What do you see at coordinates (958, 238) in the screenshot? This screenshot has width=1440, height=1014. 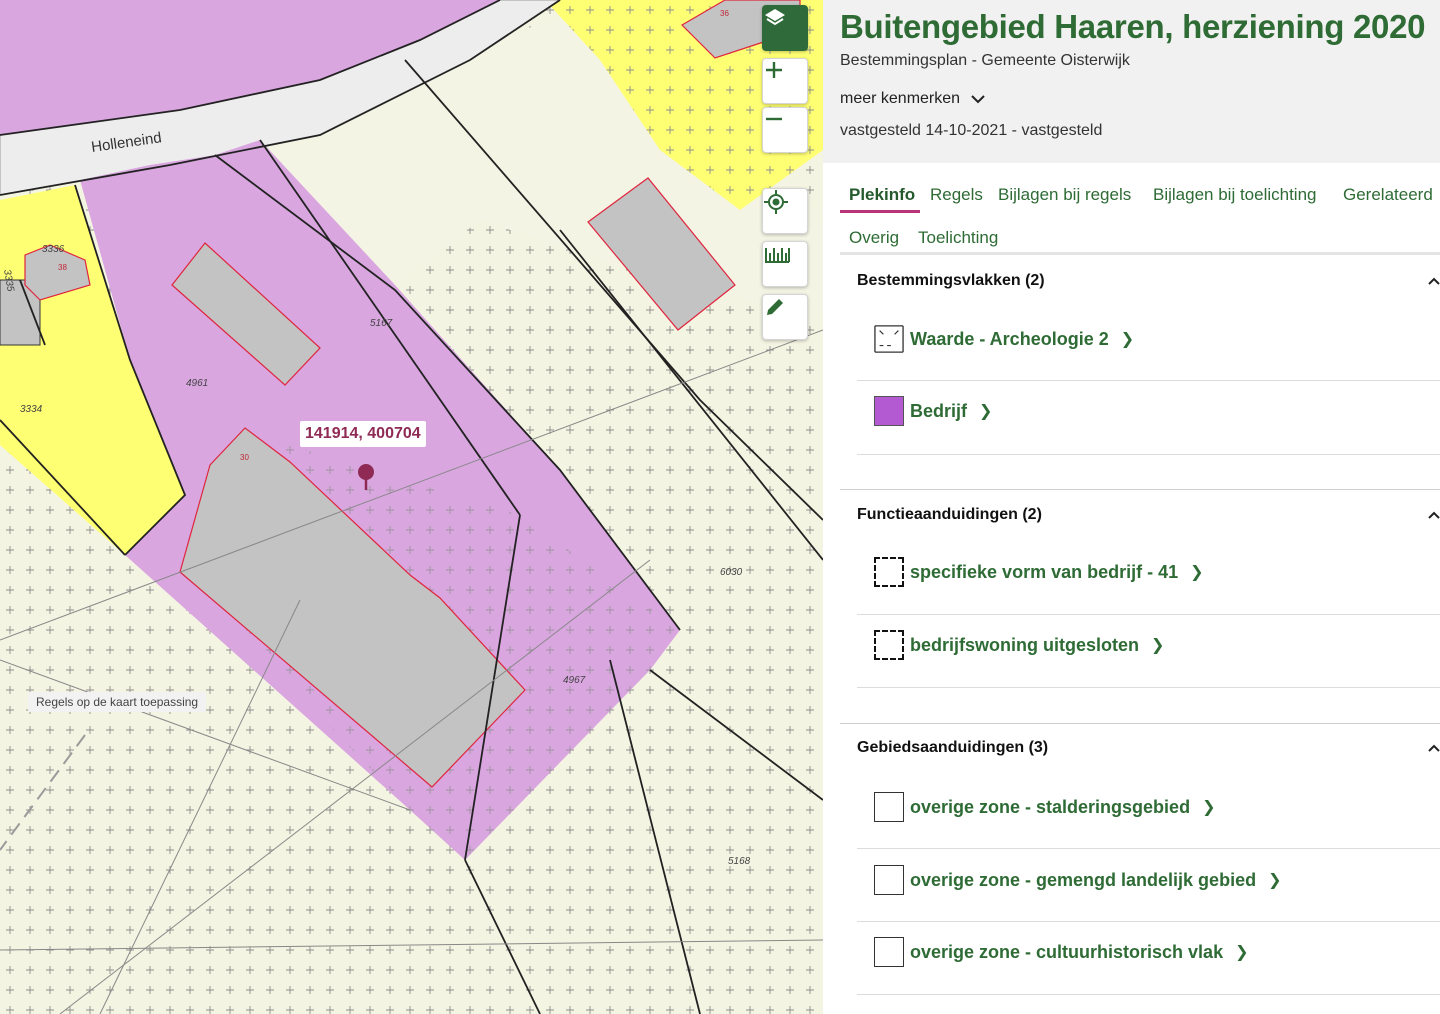 I see `tab-toelichting: Toelichting` at bounding box center [958, 238].